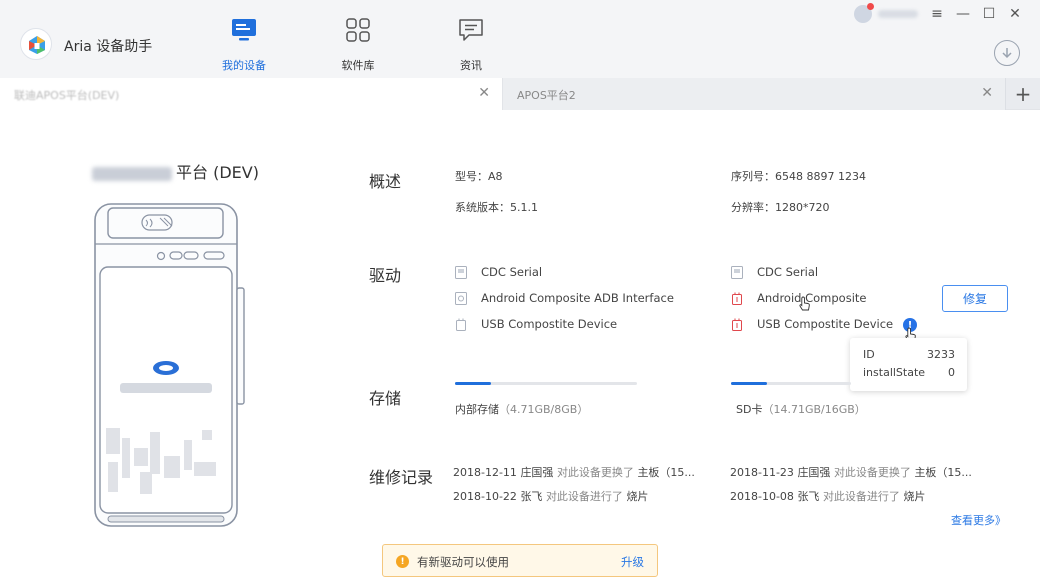 This screenshot has width=1040, height=584. What do you see at coordinates (870, 6) in the screenshot?
I see `notification-dot` at bounding box center [870, 6].